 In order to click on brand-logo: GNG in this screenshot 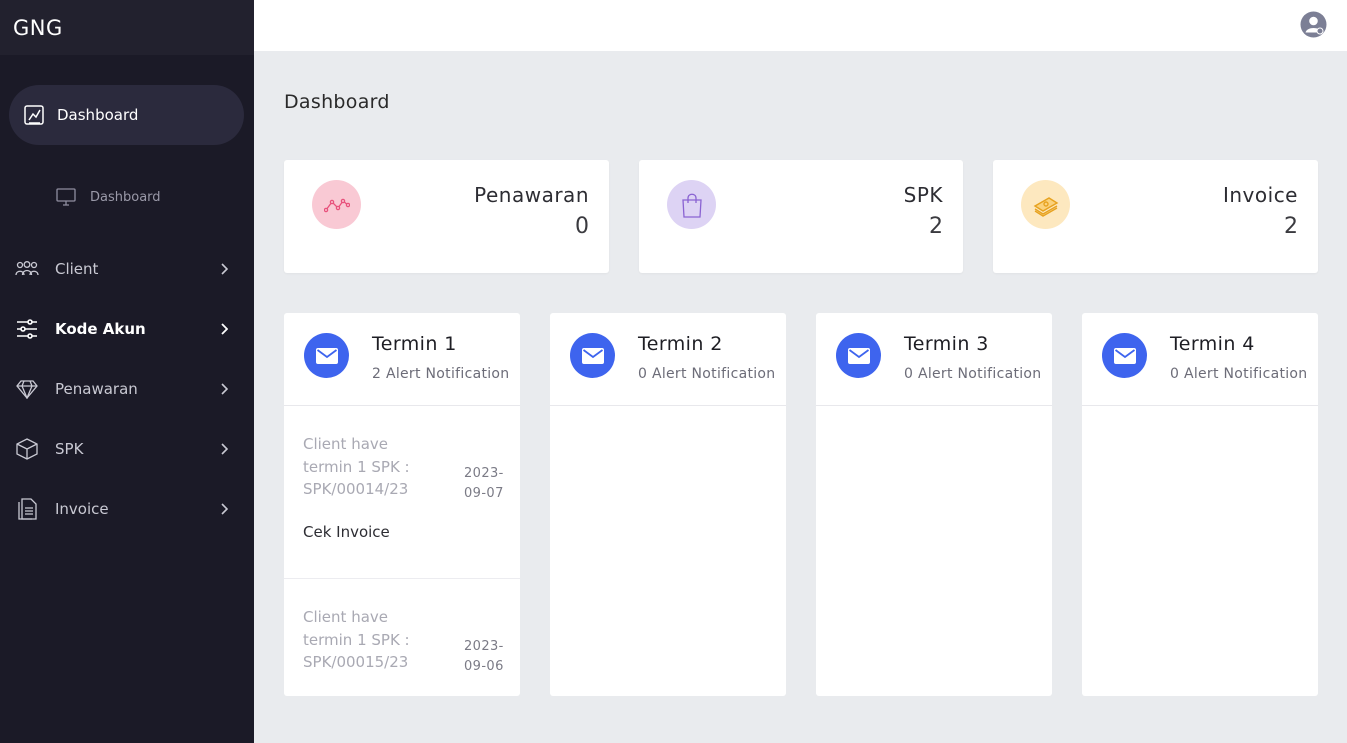, I will do `click(127, 27)`.